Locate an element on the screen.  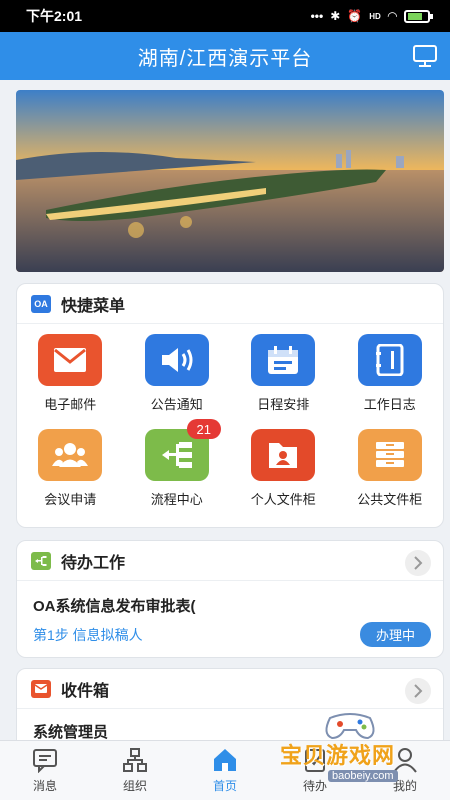
watermark: 宝贝游戏网 baobeiy.com is located at coordinates (355, 748).